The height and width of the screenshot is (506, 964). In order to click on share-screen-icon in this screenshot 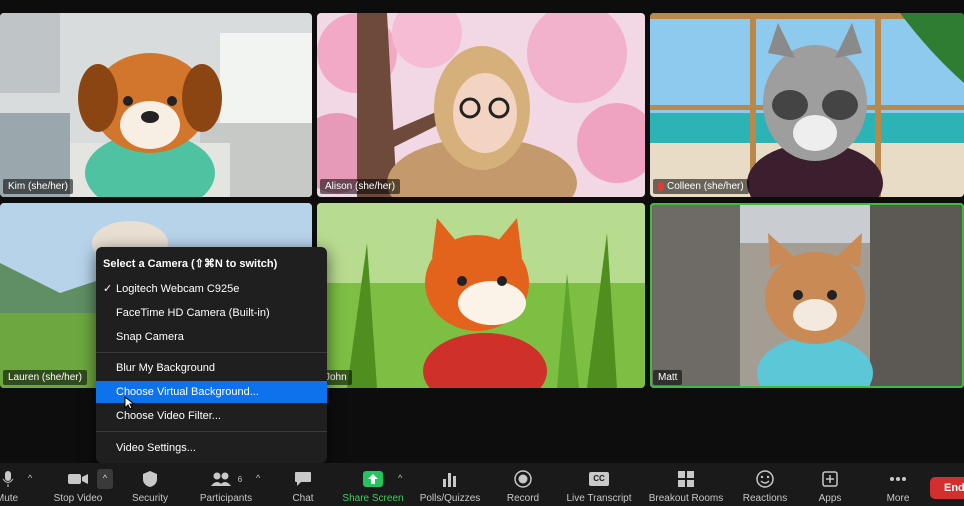, I will do `click(373, 479)`.